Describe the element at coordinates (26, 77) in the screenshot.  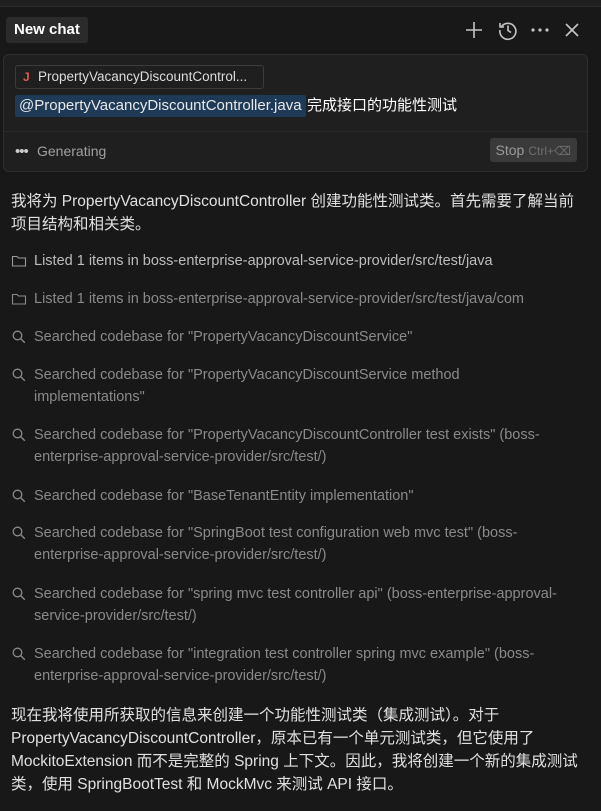
I see `java-file-icon: J` at that location.